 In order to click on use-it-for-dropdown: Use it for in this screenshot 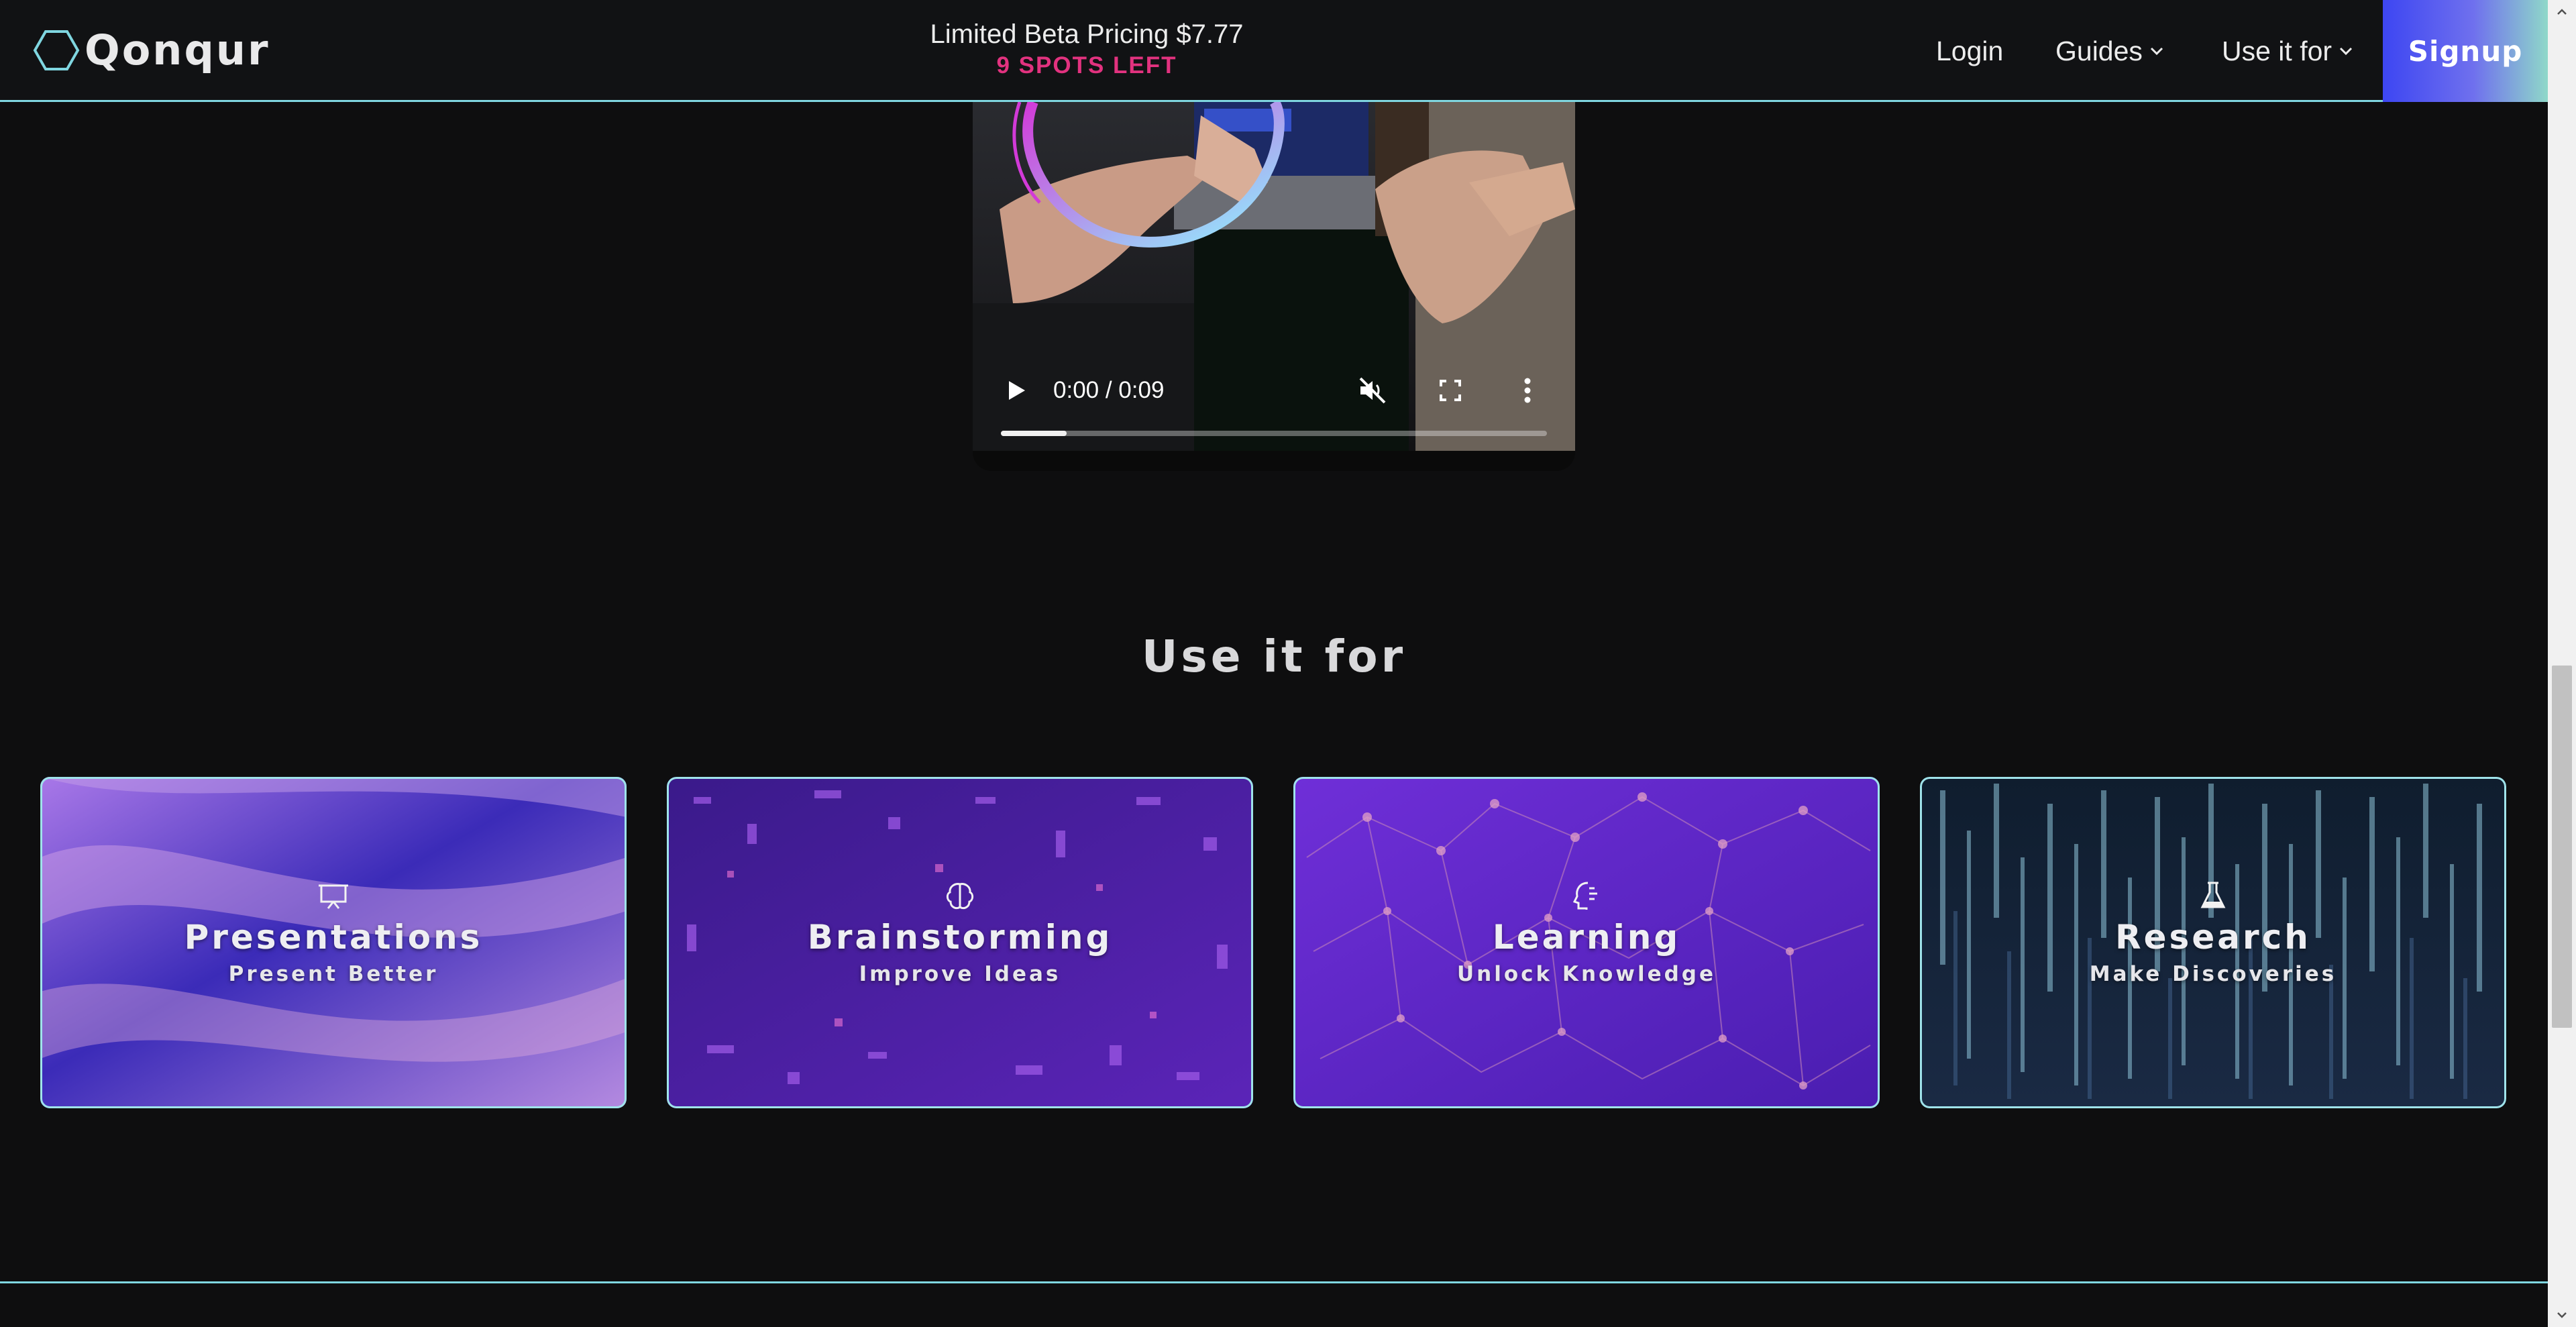, I will do `click(2287, 51)`.